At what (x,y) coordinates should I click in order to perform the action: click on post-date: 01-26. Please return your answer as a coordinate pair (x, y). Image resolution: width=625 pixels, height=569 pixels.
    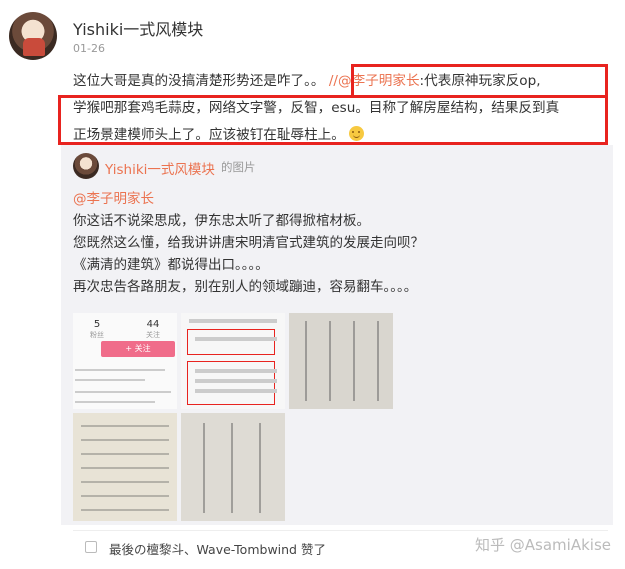
    Looking at the image, I should click on (89, 48).